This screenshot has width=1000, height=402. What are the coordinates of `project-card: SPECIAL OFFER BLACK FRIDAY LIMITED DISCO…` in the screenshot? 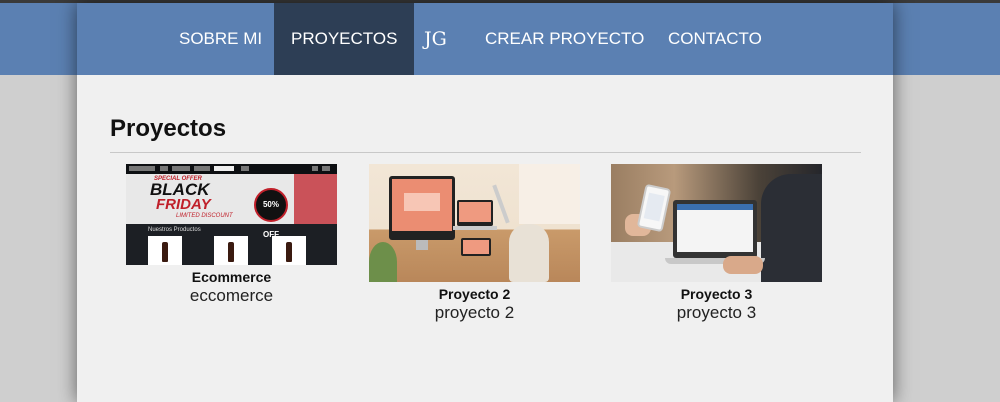 It's located at (231, 235).